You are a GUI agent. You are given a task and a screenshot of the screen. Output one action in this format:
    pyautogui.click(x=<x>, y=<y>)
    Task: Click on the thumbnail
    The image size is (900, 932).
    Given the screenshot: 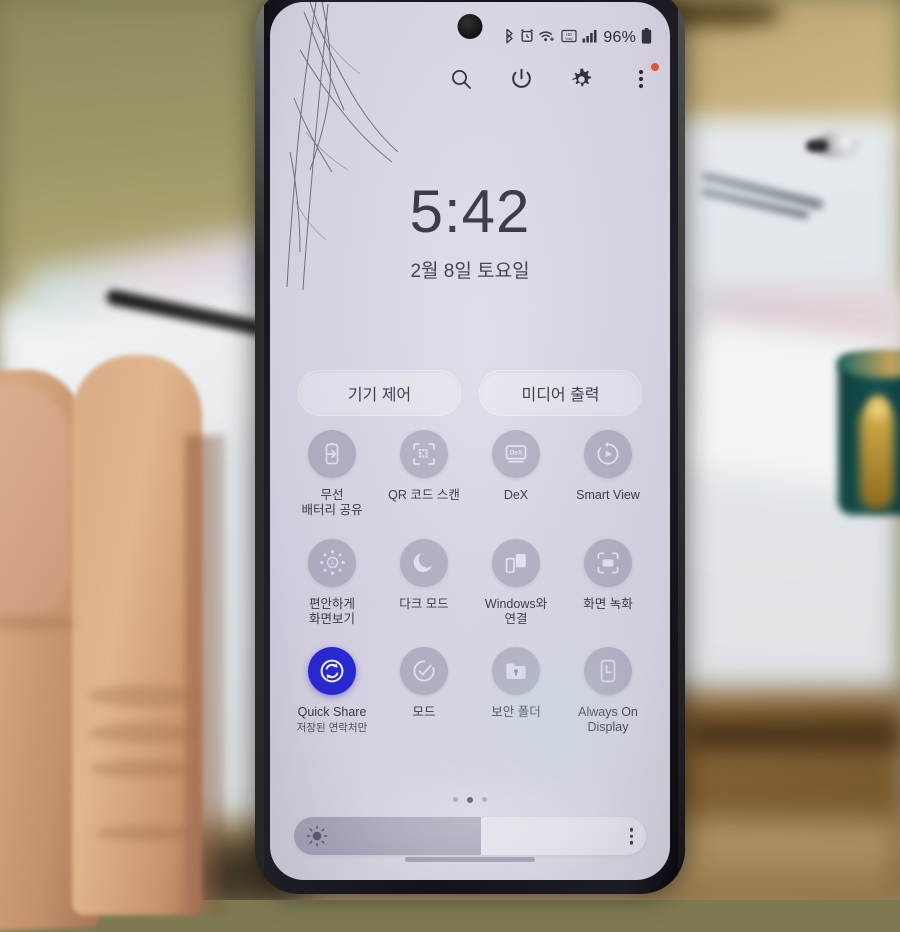 What is the action you would take?
    pyautogui.click(x=35, y=500)
    